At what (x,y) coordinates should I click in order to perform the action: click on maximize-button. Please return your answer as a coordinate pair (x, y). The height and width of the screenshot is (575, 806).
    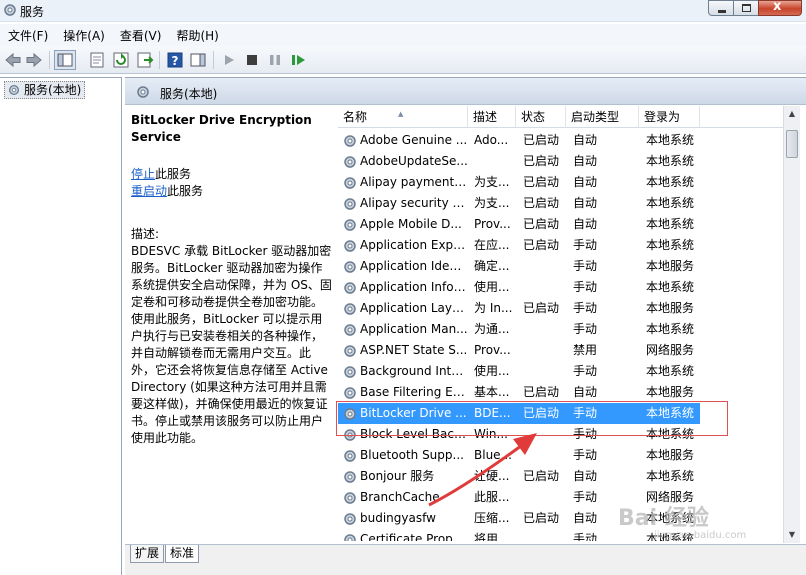
    Looking at the image, I should click on (746, 8).